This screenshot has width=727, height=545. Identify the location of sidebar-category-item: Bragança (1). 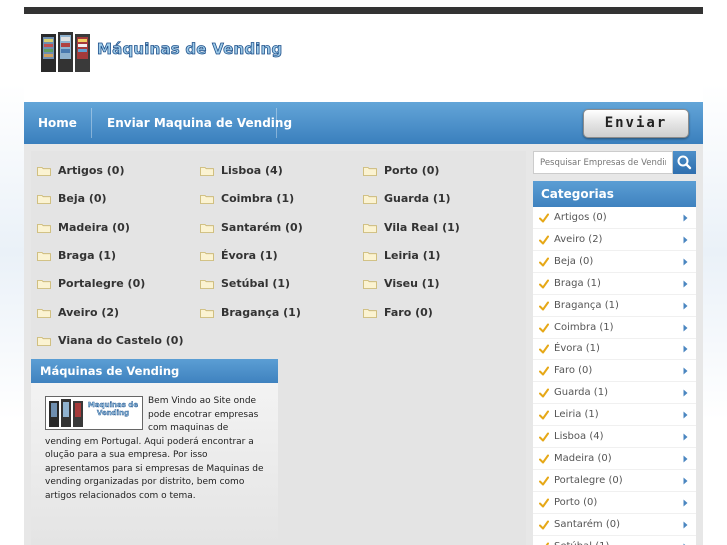
(614, 306).